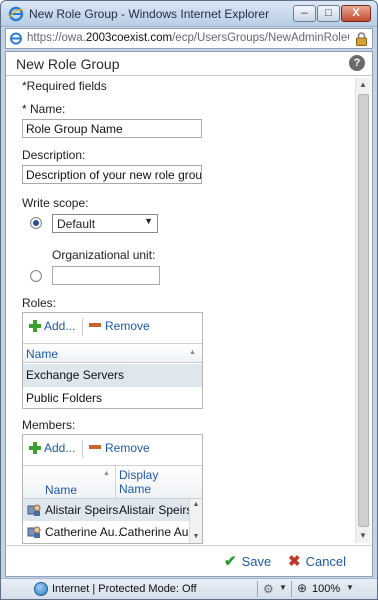  What do you see at coordinates (361, 39) in the screenshot?
I see `lock-icon` at bounding box center [361, 39].